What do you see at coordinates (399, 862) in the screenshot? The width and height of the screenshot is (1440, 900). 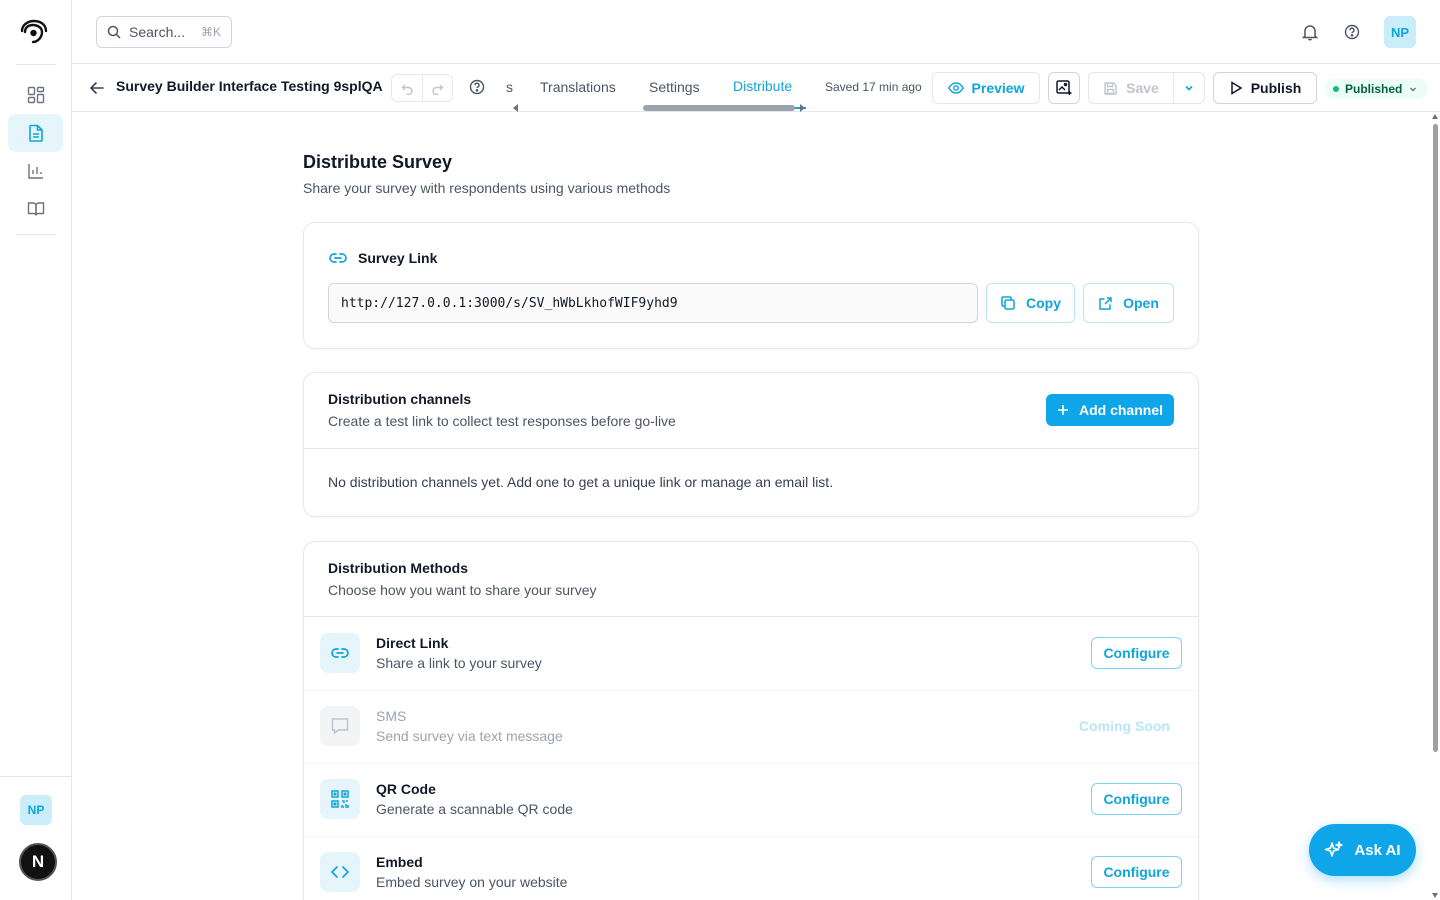 I see `method-name: Embed` at bounding box center [399, 862].